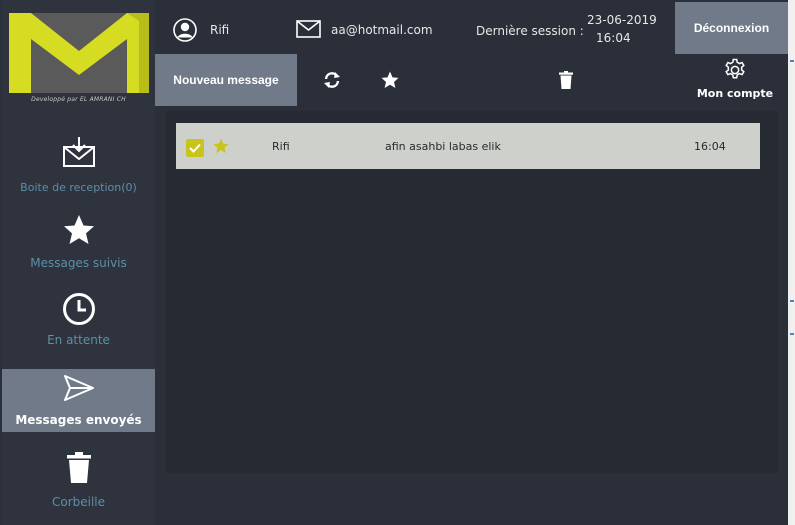 This screenshot has width=795, height=525. What do you see at coordinates (332, 80) in the screenshot?
I see `refresh-icon` at bounding box center [332, 80].